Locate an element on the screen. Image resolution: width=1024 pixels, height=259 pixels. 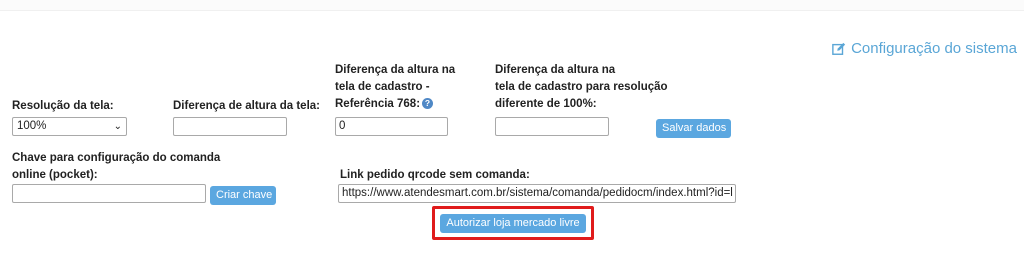
pocket-key-label-line1: Chave para configuração do comanda is located at coordinates (116, 158).